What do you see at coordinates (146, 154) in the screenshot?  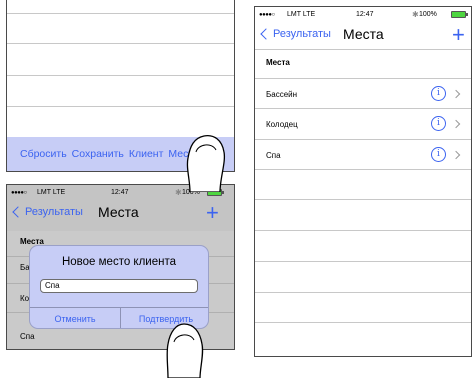 I see `client-button: Клиент` at bounding box center [146, 154].